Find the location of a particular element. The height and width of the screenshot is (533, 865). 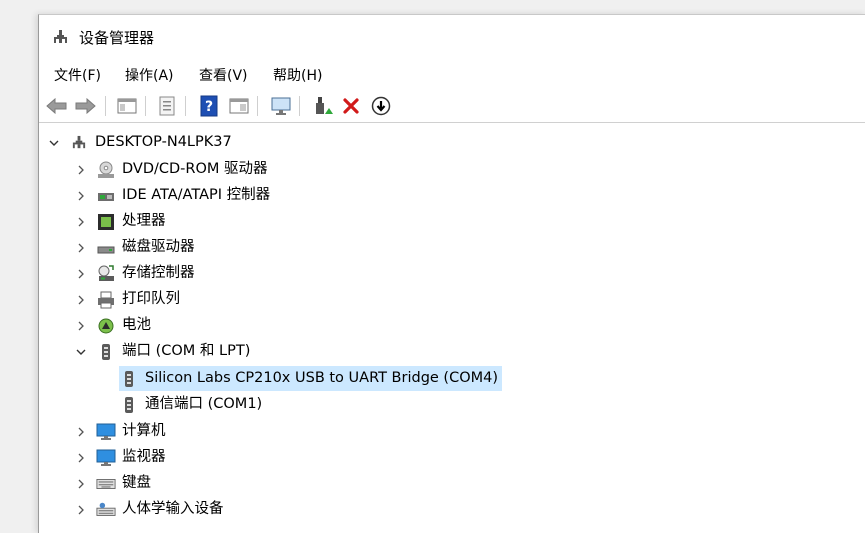

tree-item-label: 计算机 is located at coordinates (144, 431).